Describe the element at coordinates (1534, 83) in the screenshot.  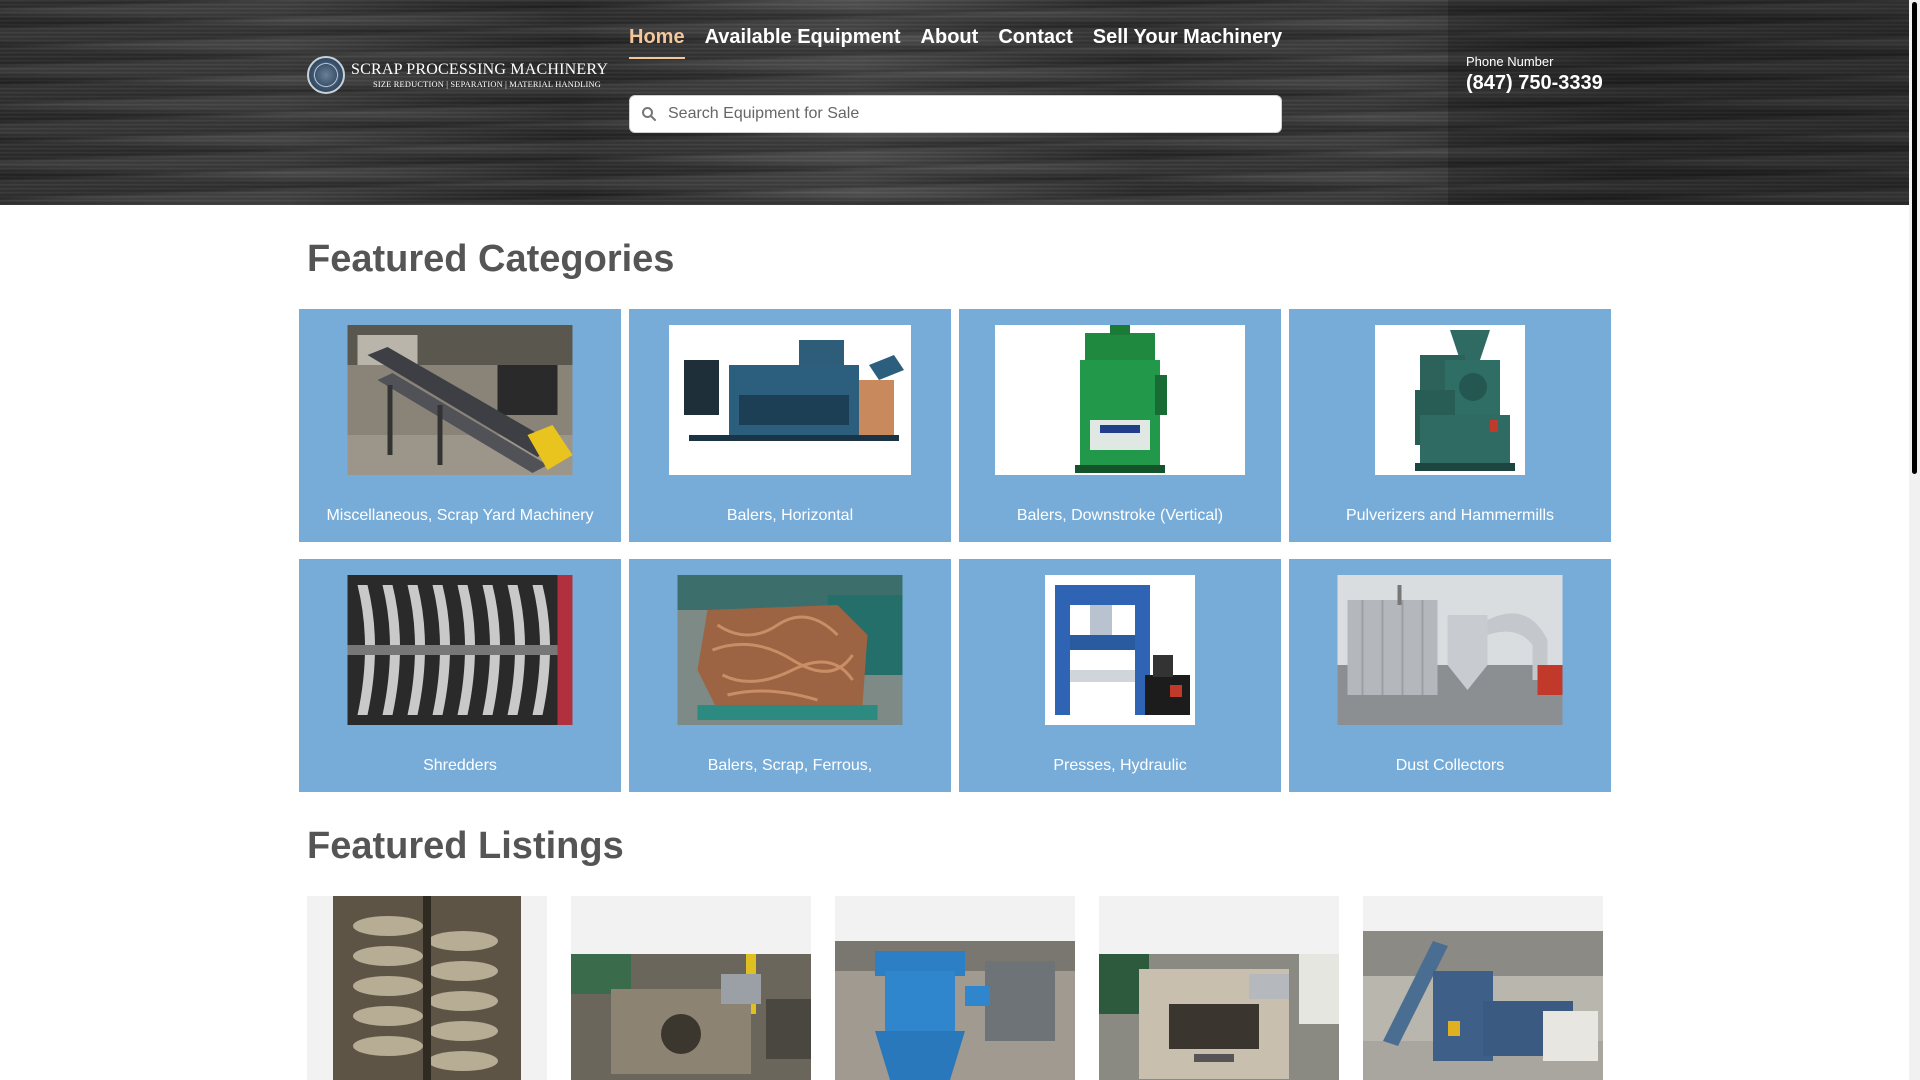
I see `phone-number: (847) 750-3339` at that location.